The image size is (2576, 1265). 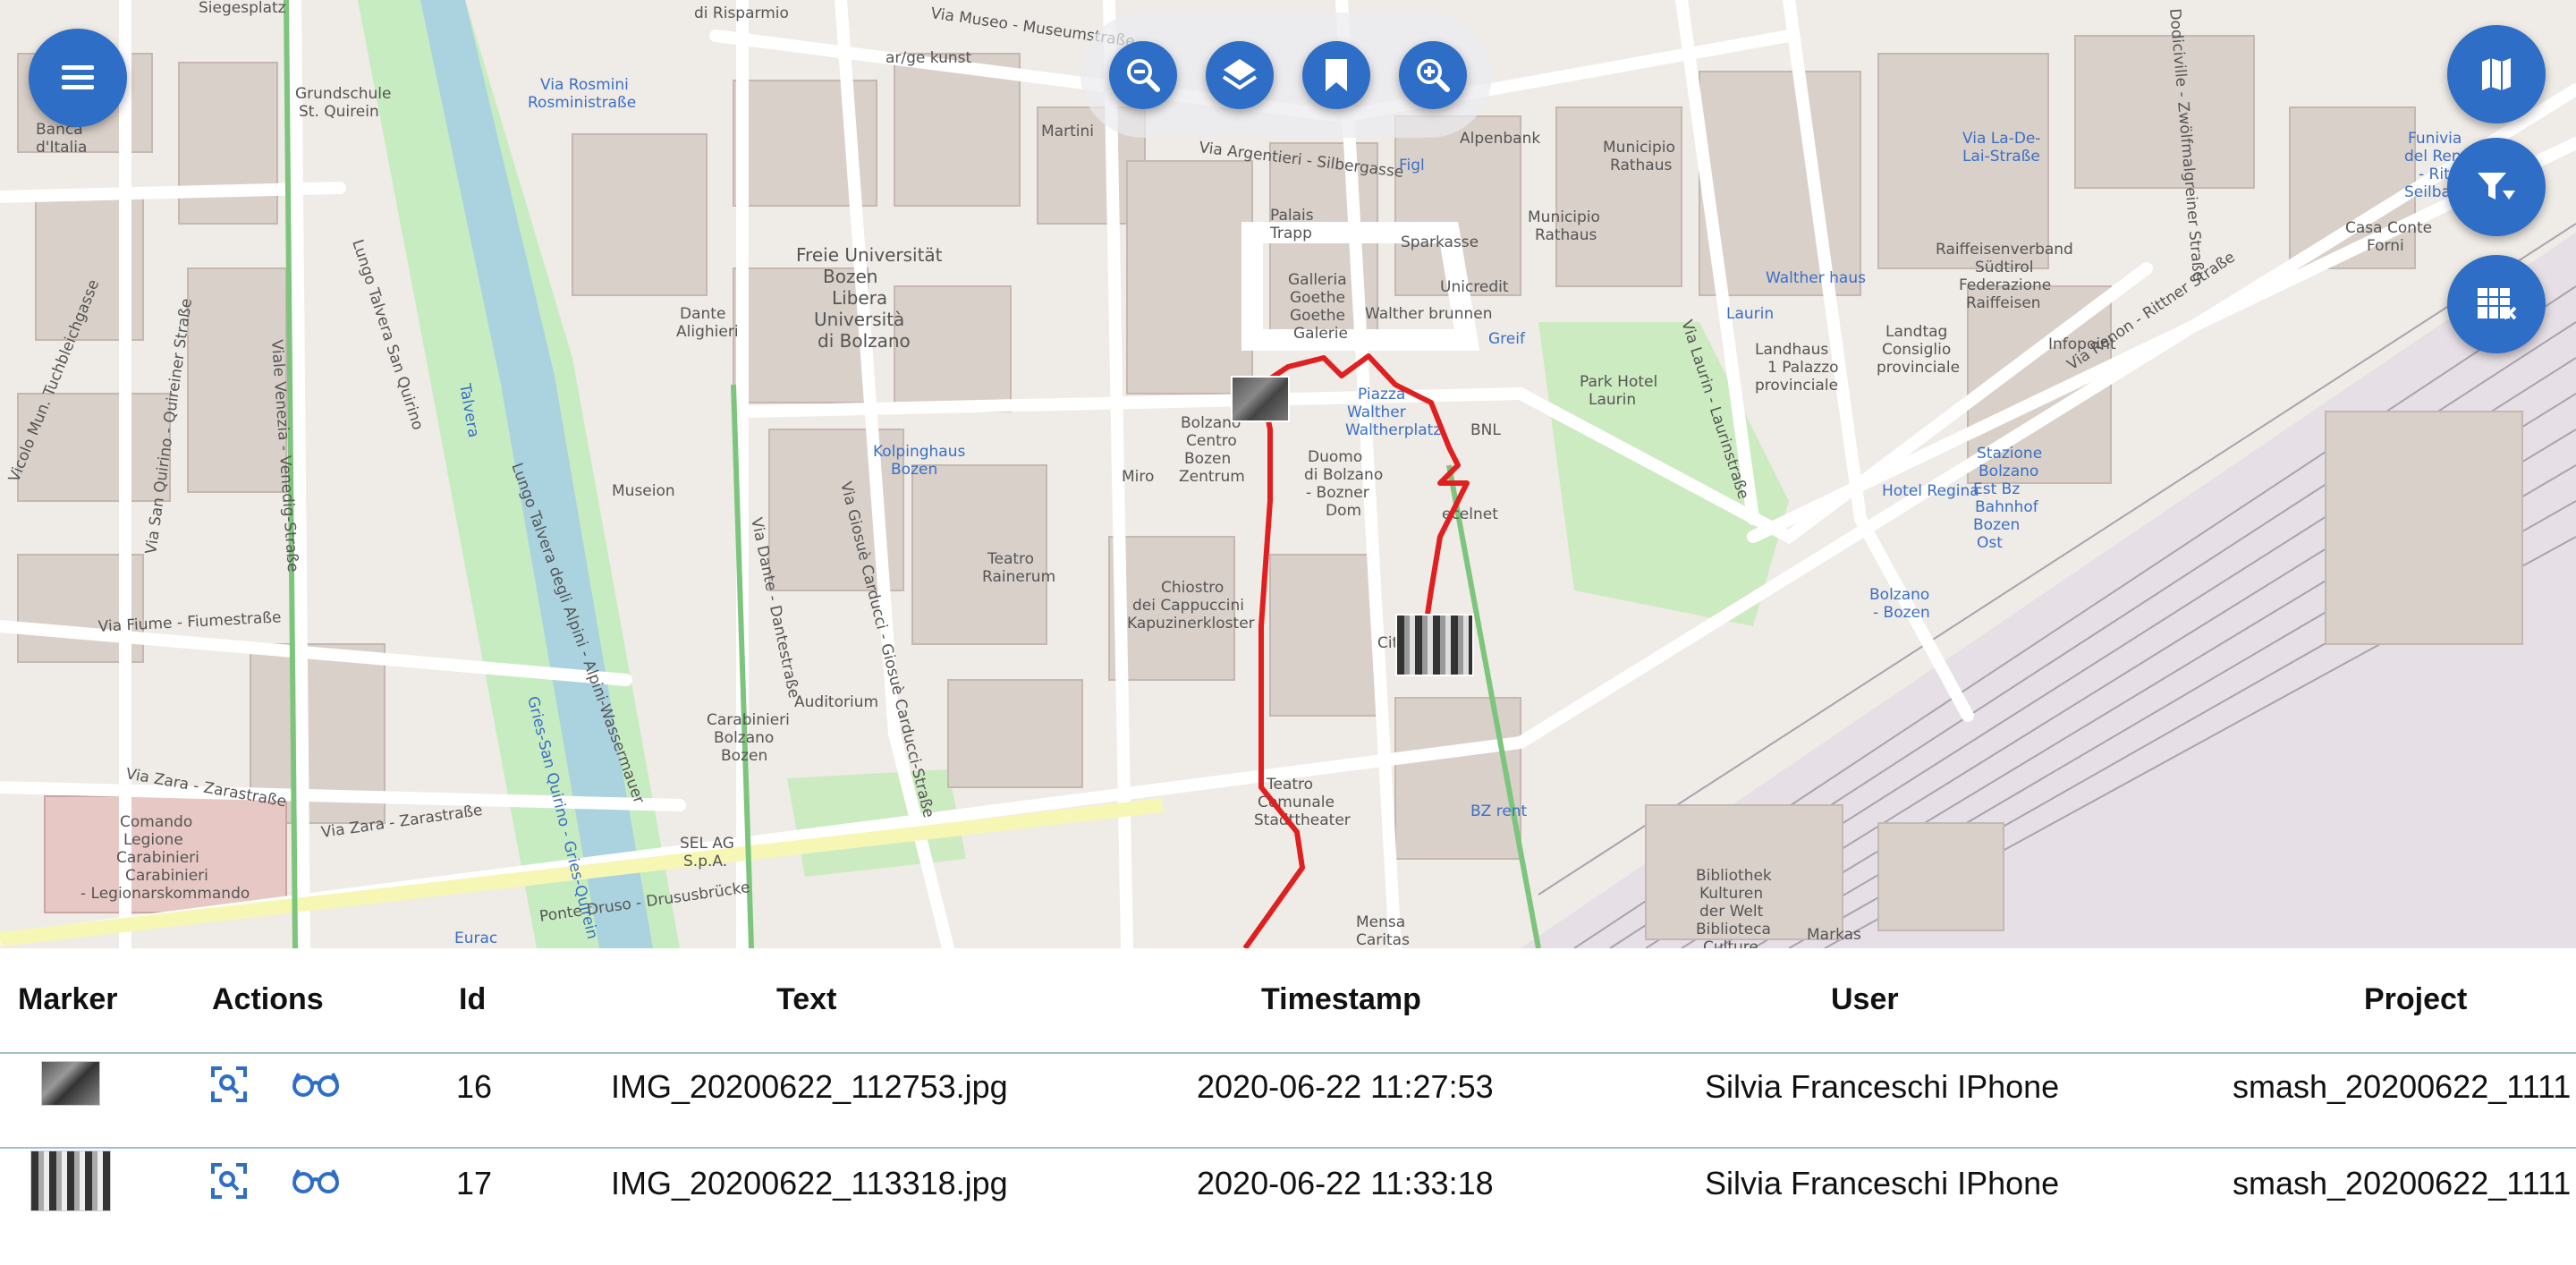 I want to click on filter-button, so click(x=2496, y=187).